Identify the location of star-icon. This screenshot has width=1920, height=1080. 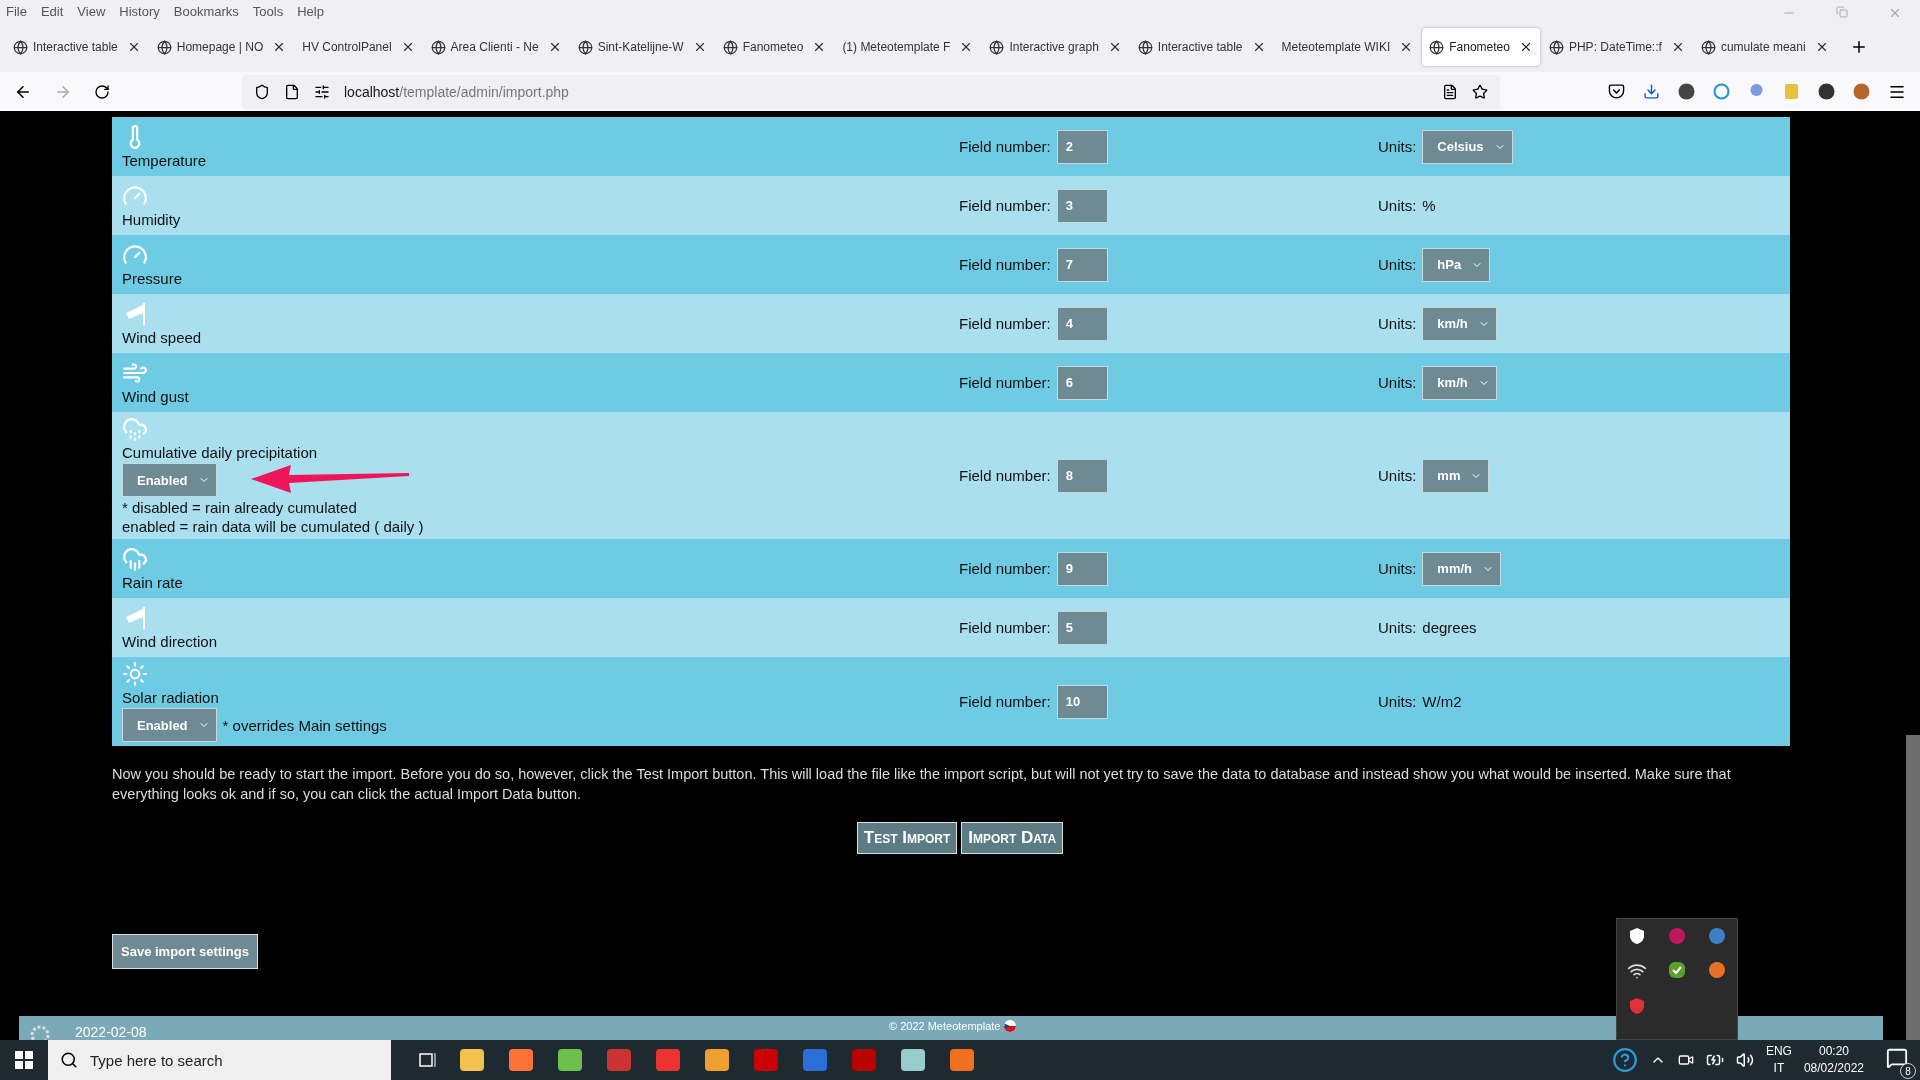
(1480, 91).